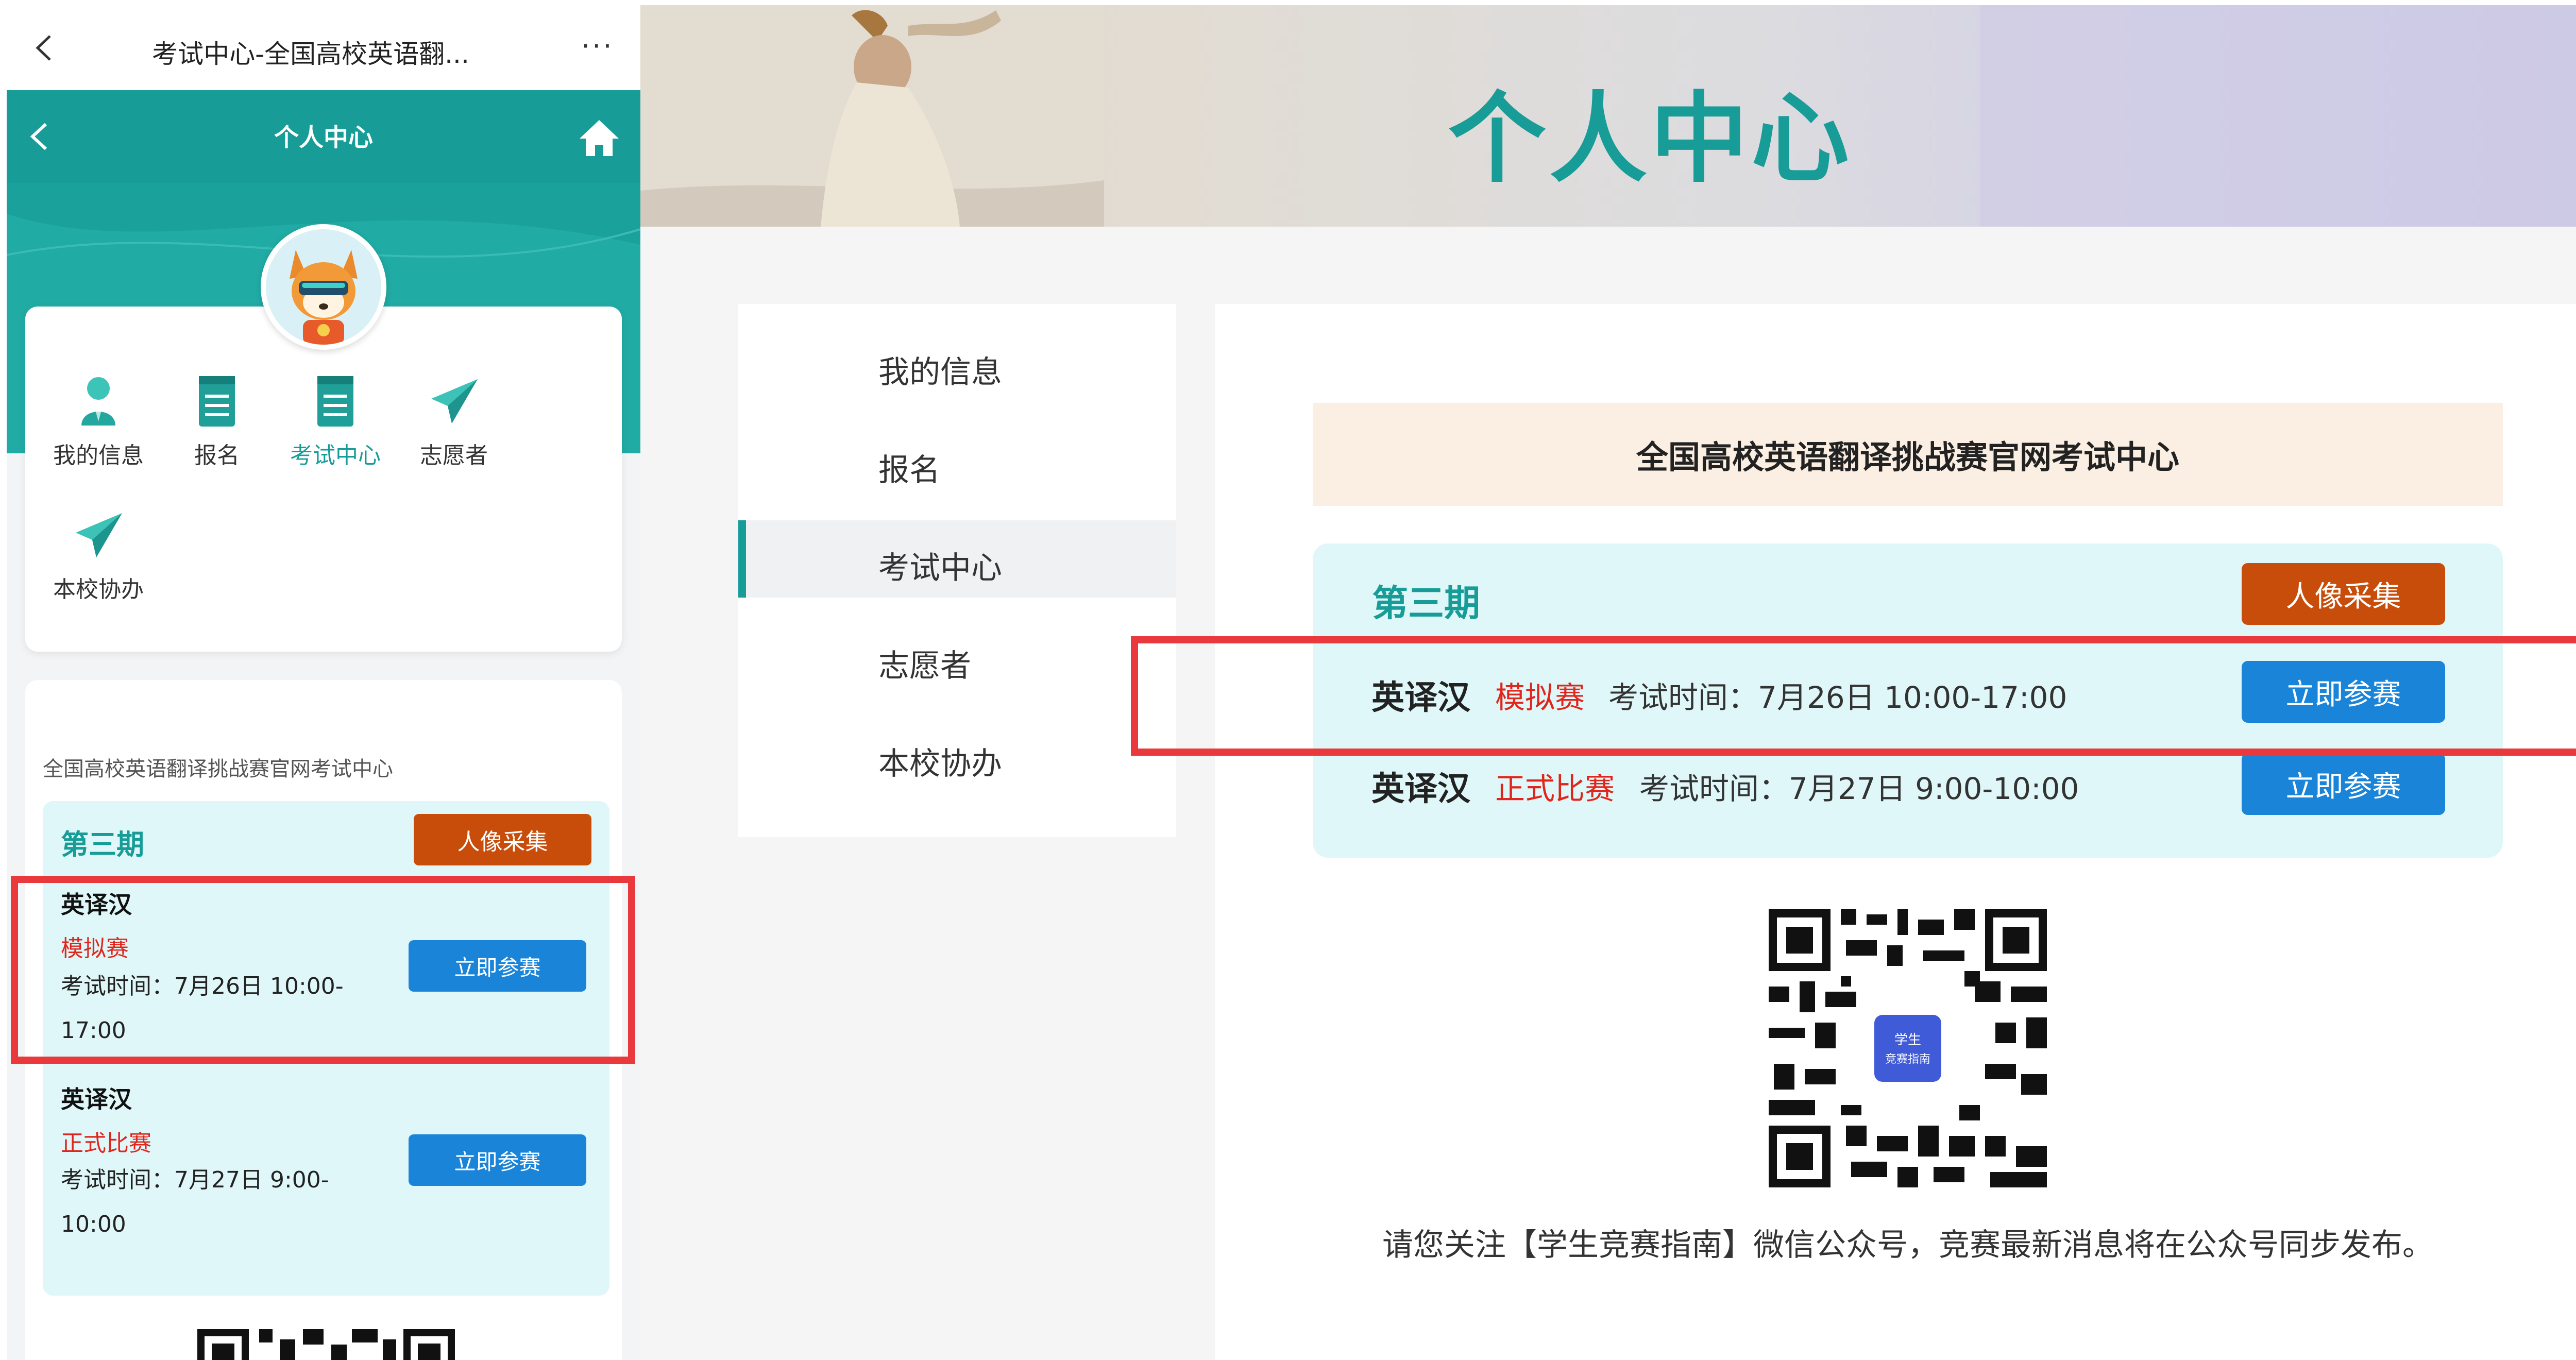 The height and width of the screenshot is (1360, 2576). Describe the element at coordinates (1907, 1245) in the screenshot. I see `follow-notice-text: 请您关注【学生竞赛指南】微信公众号，竞赛最新消息将在公众号同步发布。` at that location.